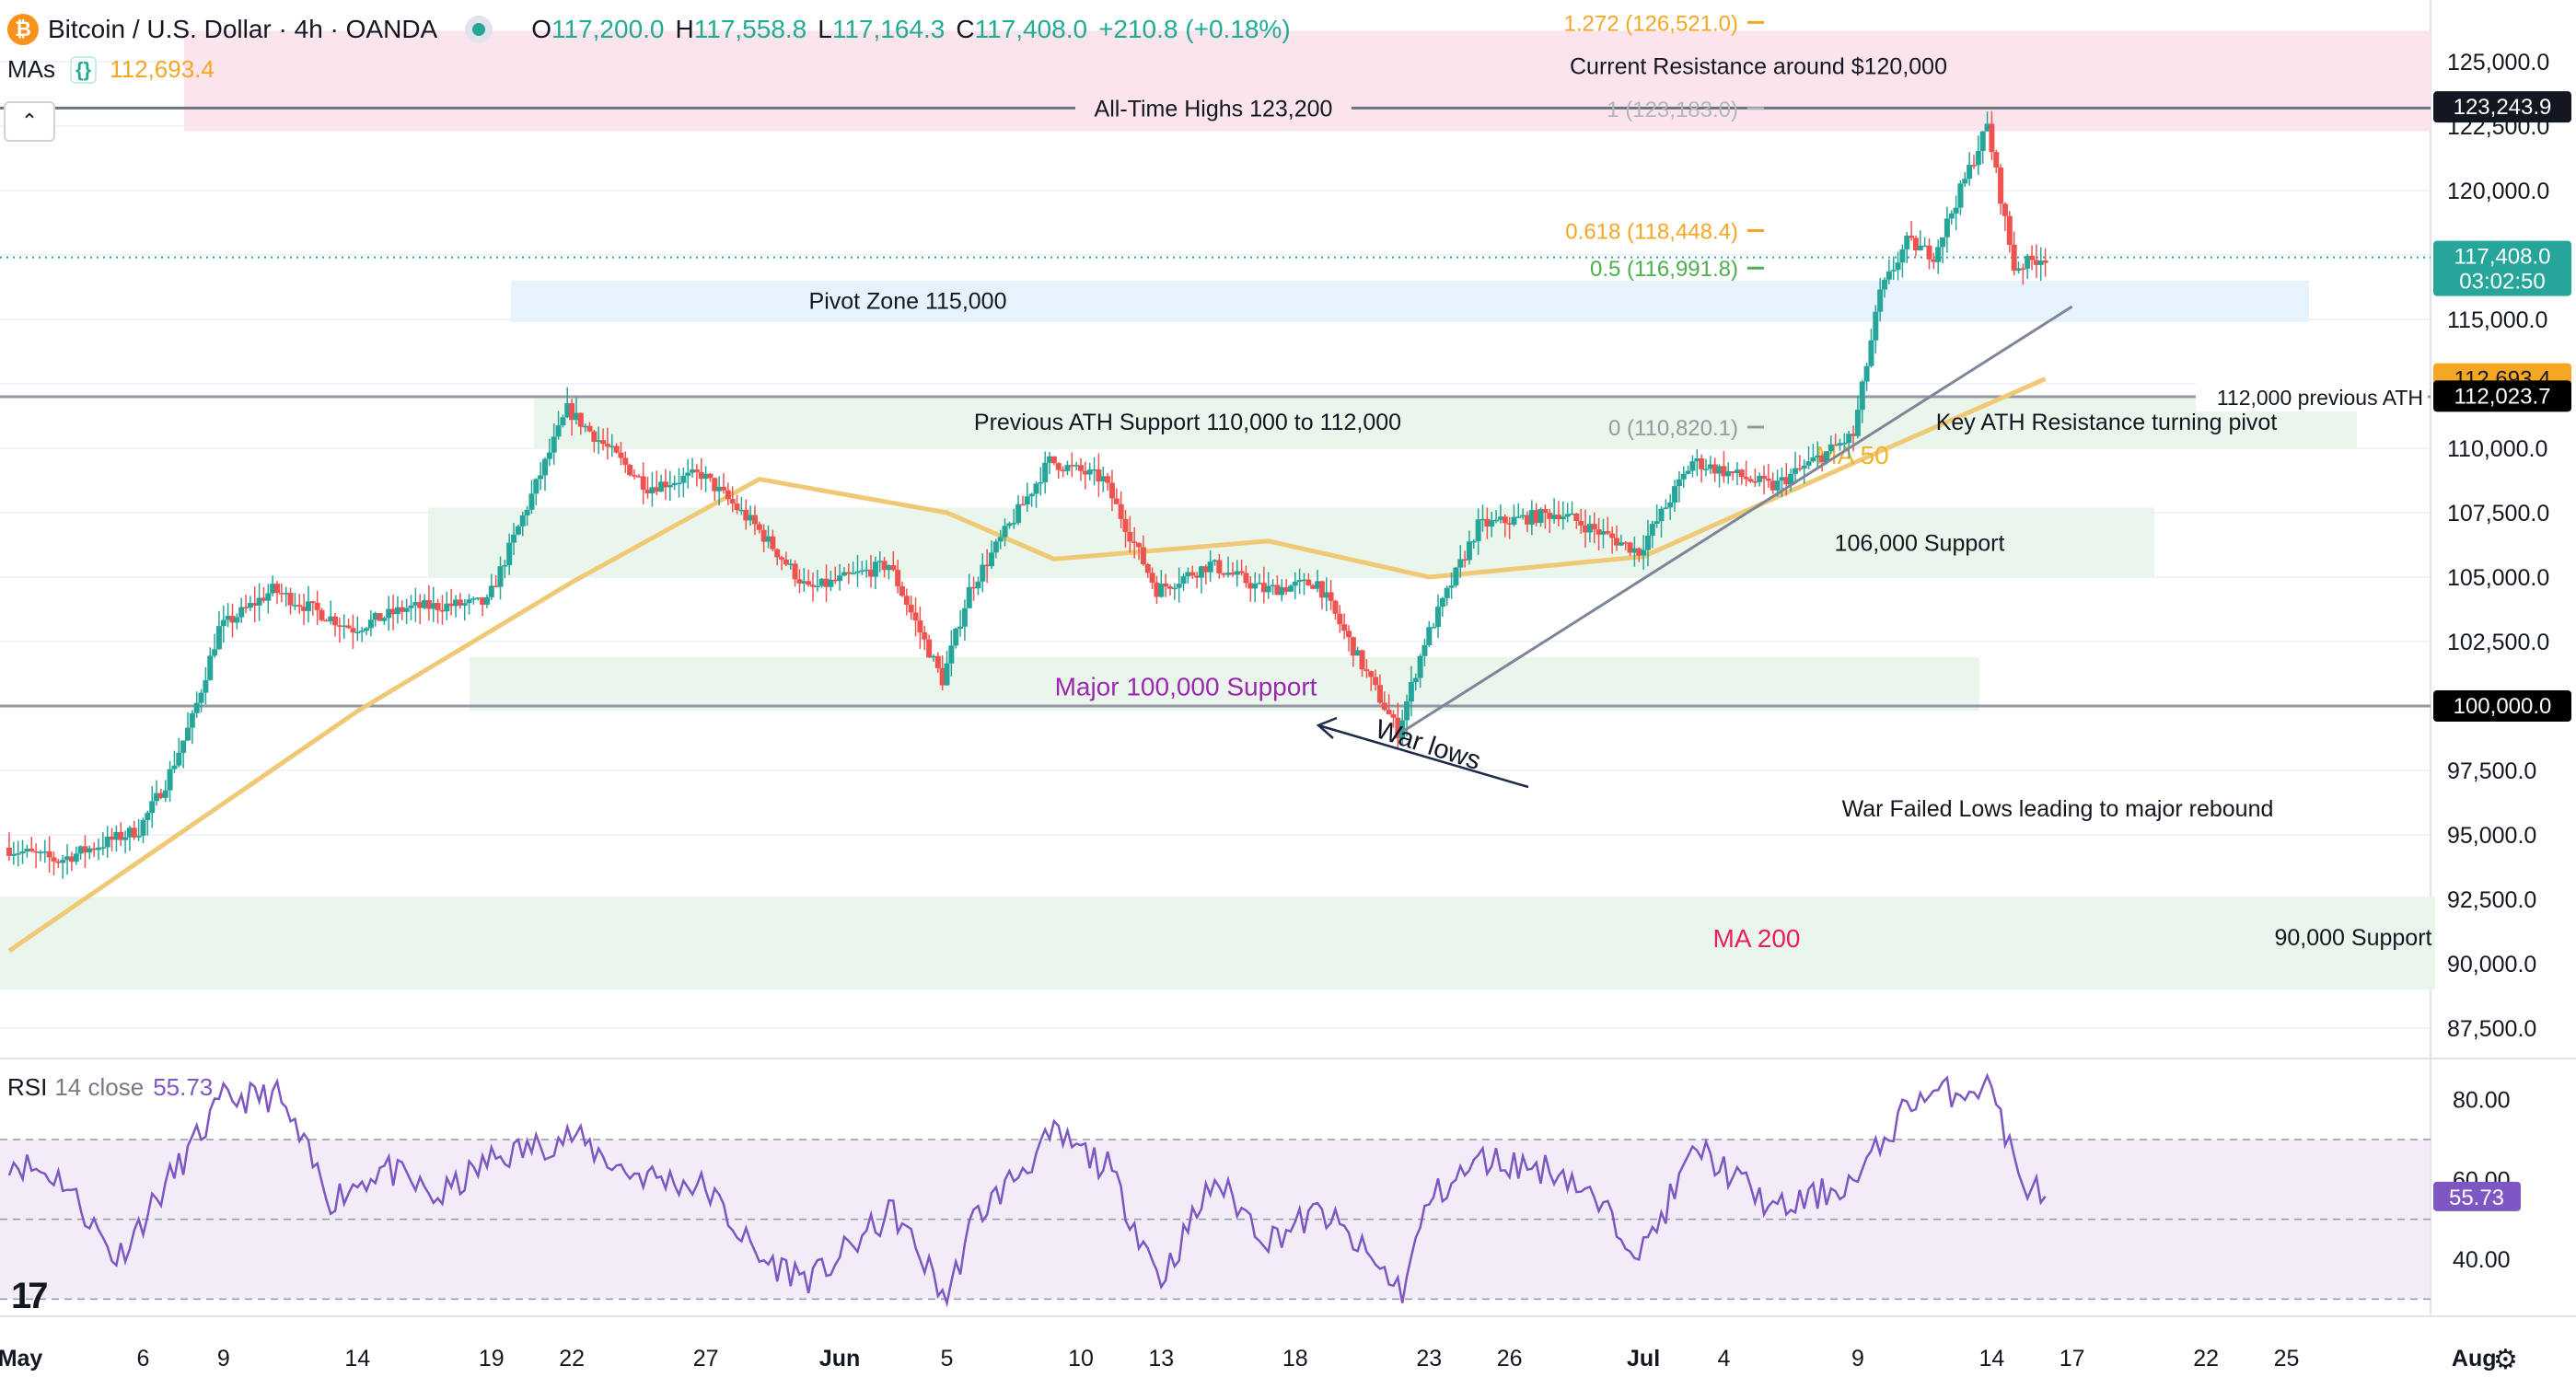  Describe the element at coordinates (242, 29) in the screenshot. I see `symbol-title: Bitcoin / U.S. Dollar · 4h · OANDA` at that location.